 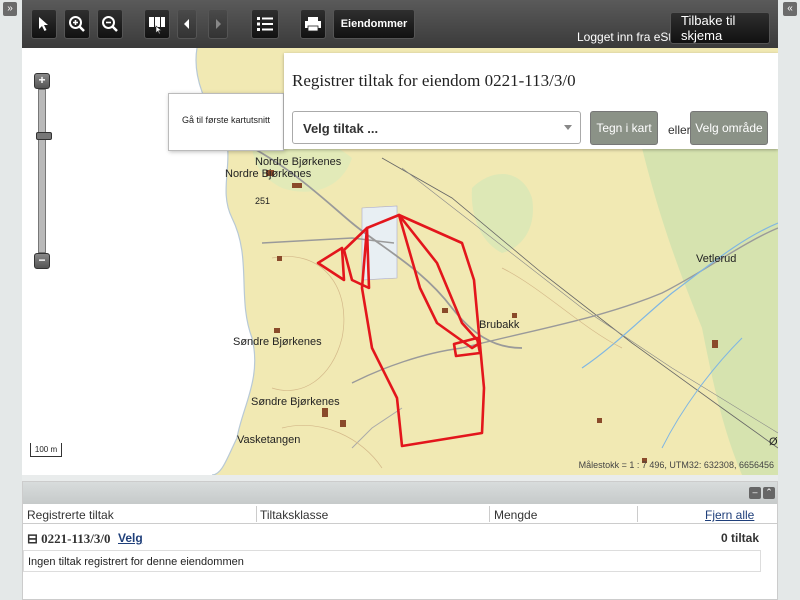 I want to click on chevron-down-icon, so click(x=568, y=127).